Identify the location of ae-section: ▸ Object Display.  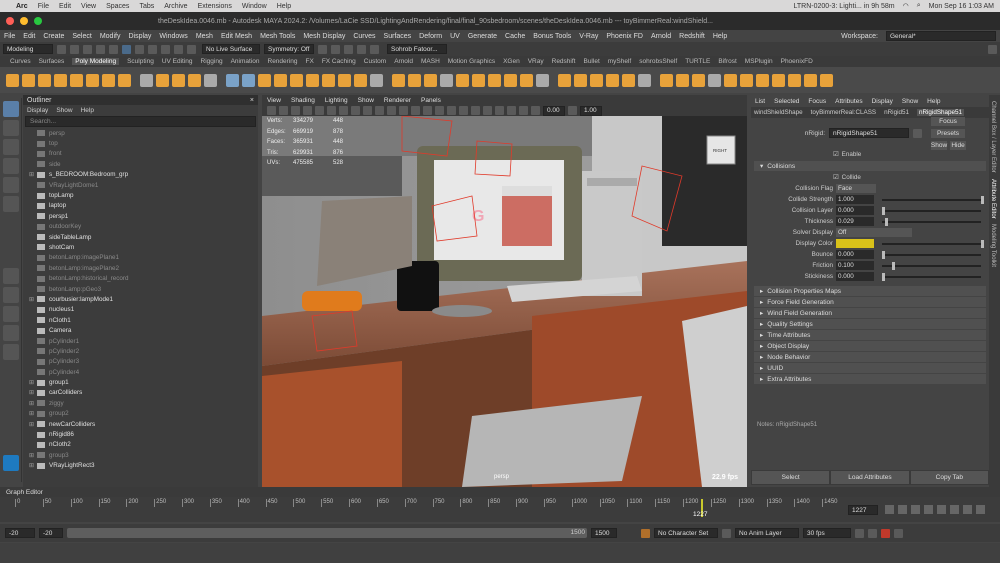
(870, 346).